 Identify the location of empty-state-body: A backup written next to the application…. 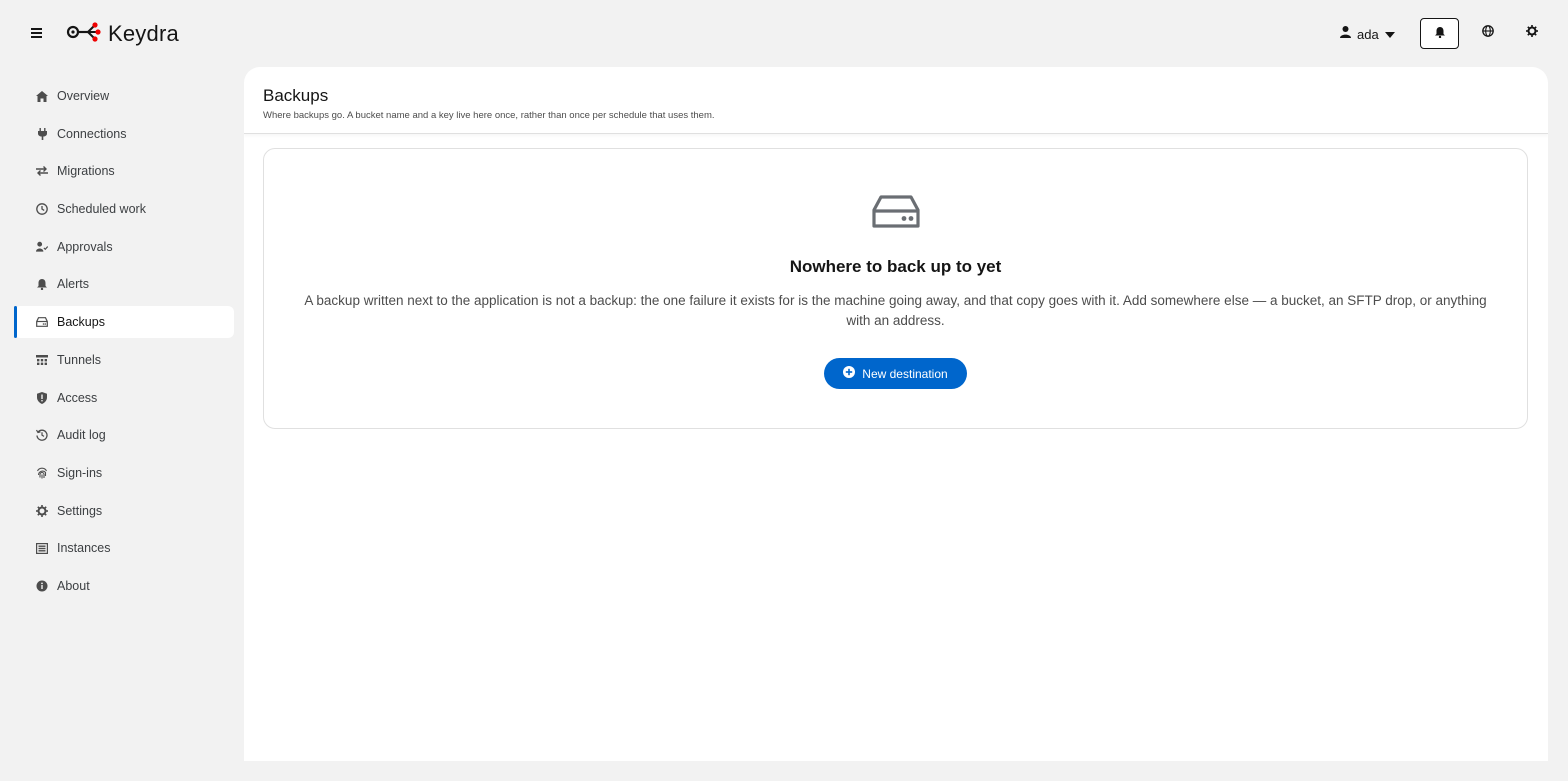
(895, 310).